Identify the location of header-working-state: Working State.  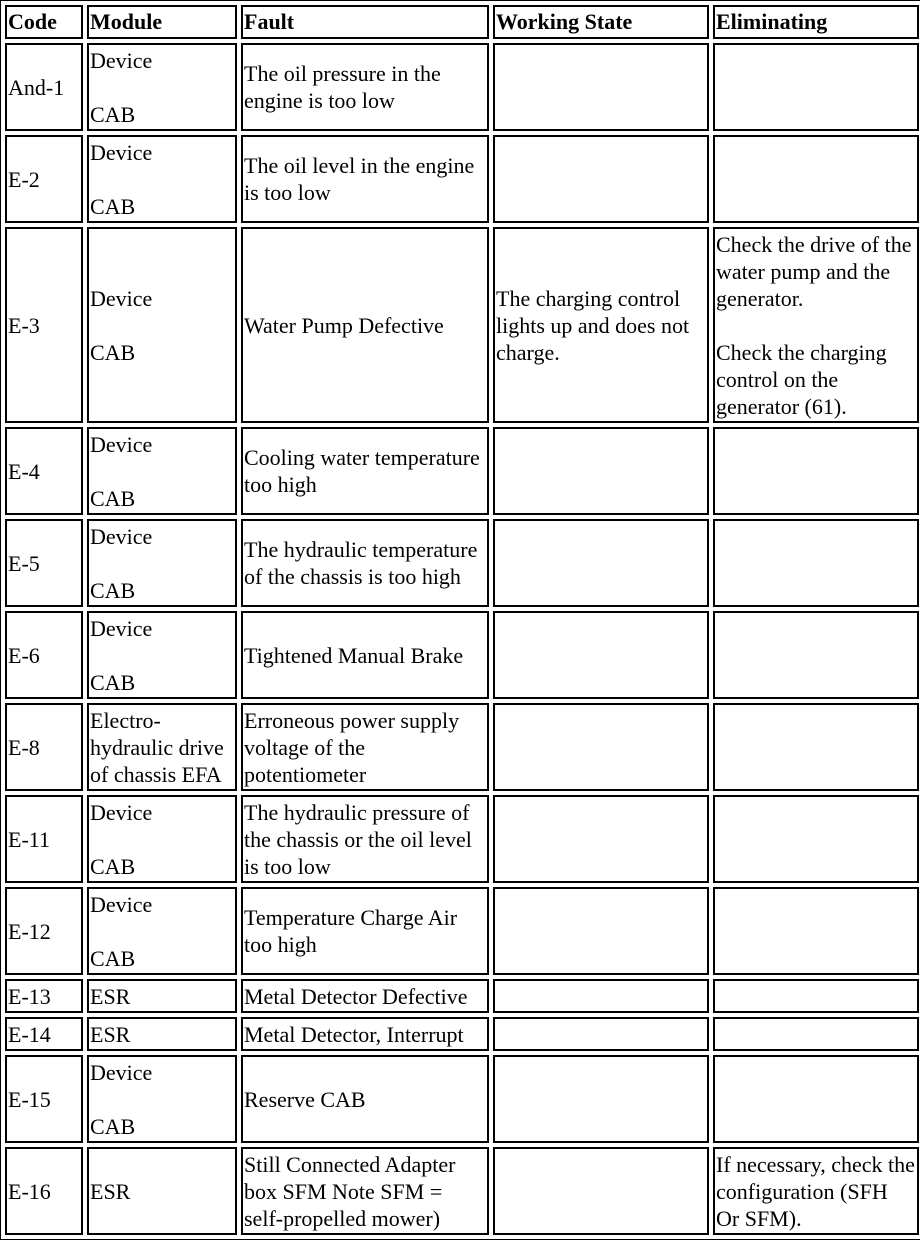
(601, 22).